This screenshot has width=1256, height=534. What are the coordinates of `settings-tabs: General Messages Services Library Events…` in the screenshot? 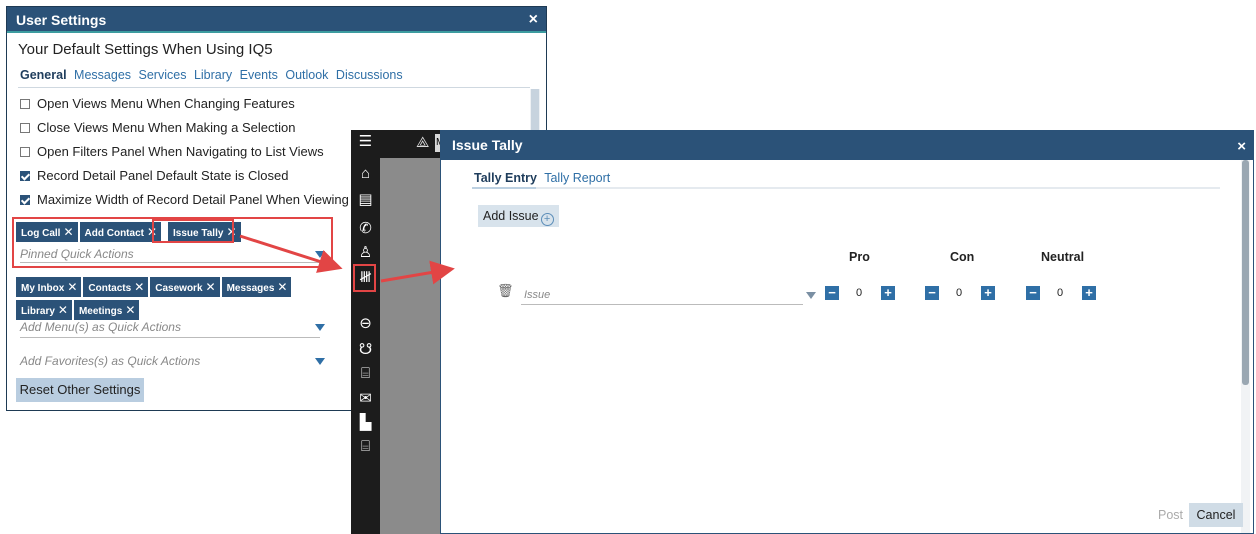 It's located at (213, 75).